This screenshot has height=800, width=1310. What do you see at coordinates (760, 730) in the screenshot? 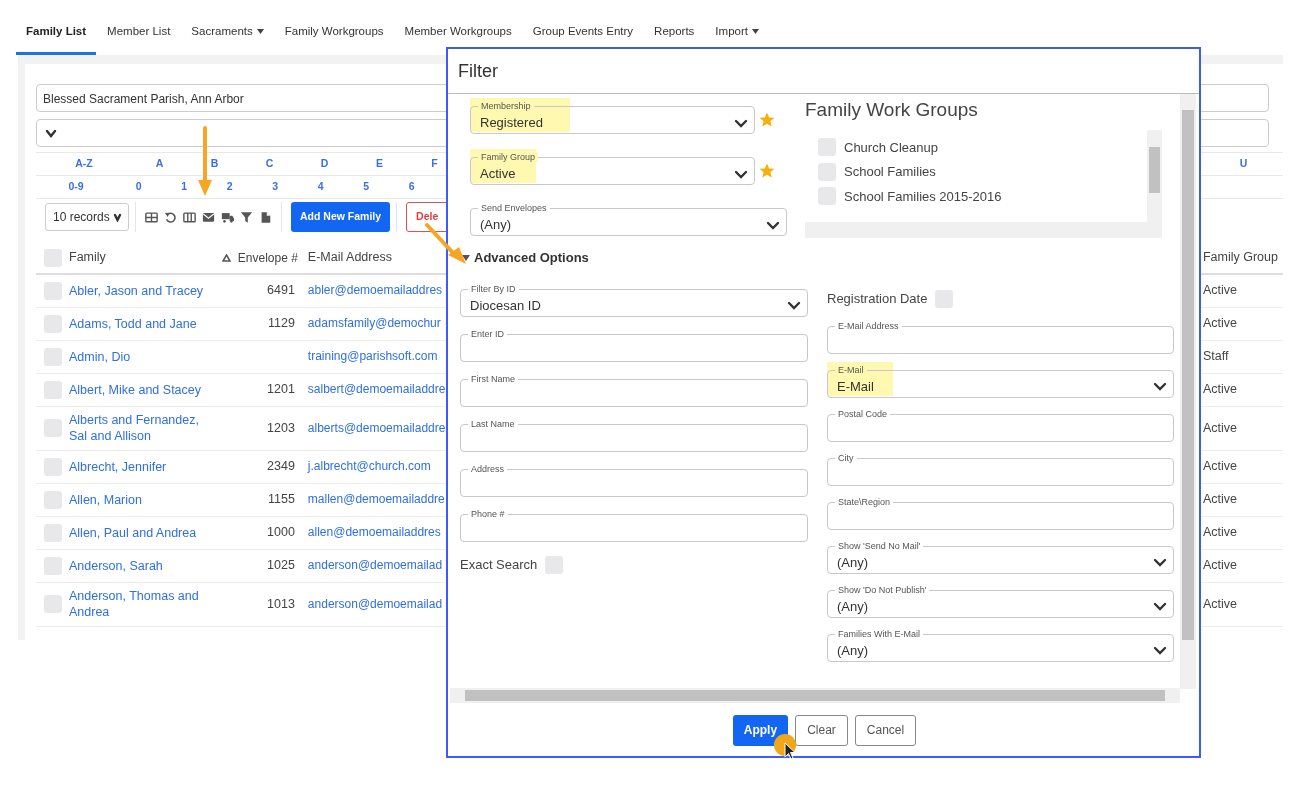
I see `dialog-button: Apply` at bounding box center [760, 730].